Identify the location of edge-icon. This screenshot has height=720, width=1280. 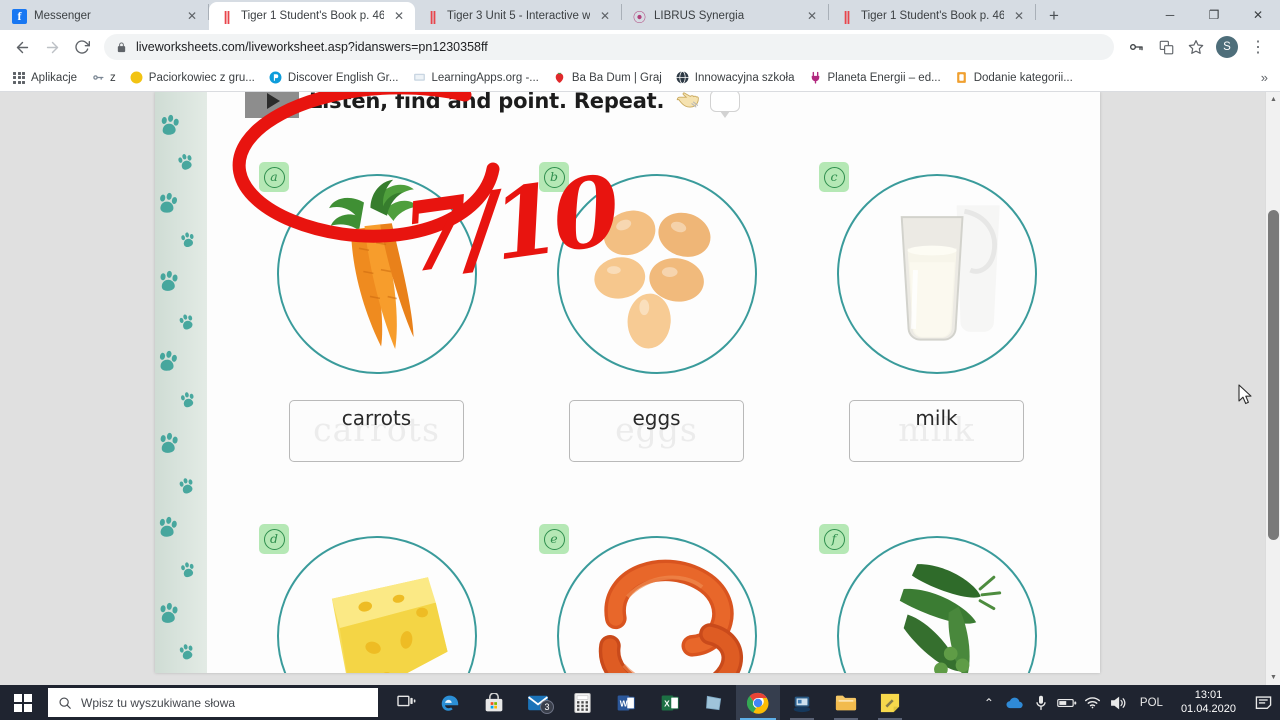
(450, 703).